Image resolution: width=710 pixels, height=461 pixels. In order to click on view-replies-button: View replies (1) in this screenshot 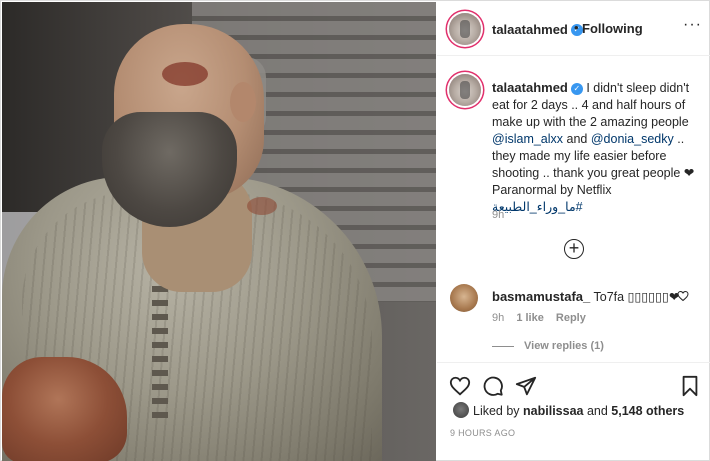, I will do `click(548, 346)`.